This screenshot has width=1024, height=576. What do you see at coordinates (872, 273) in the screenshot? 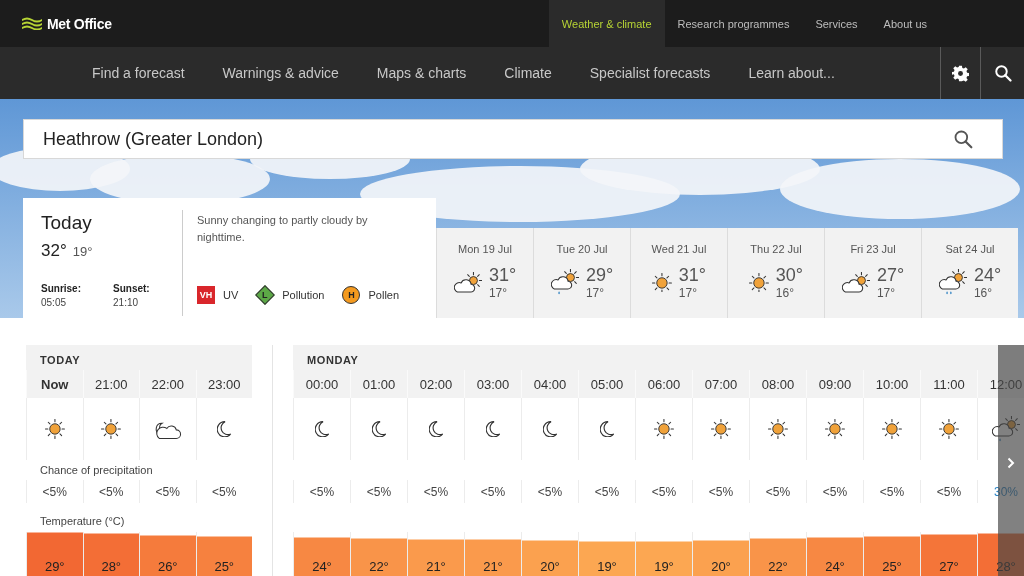
I see `day-tab: Fri 23 Jul 27° 17°` at bounding box center [872, 273].